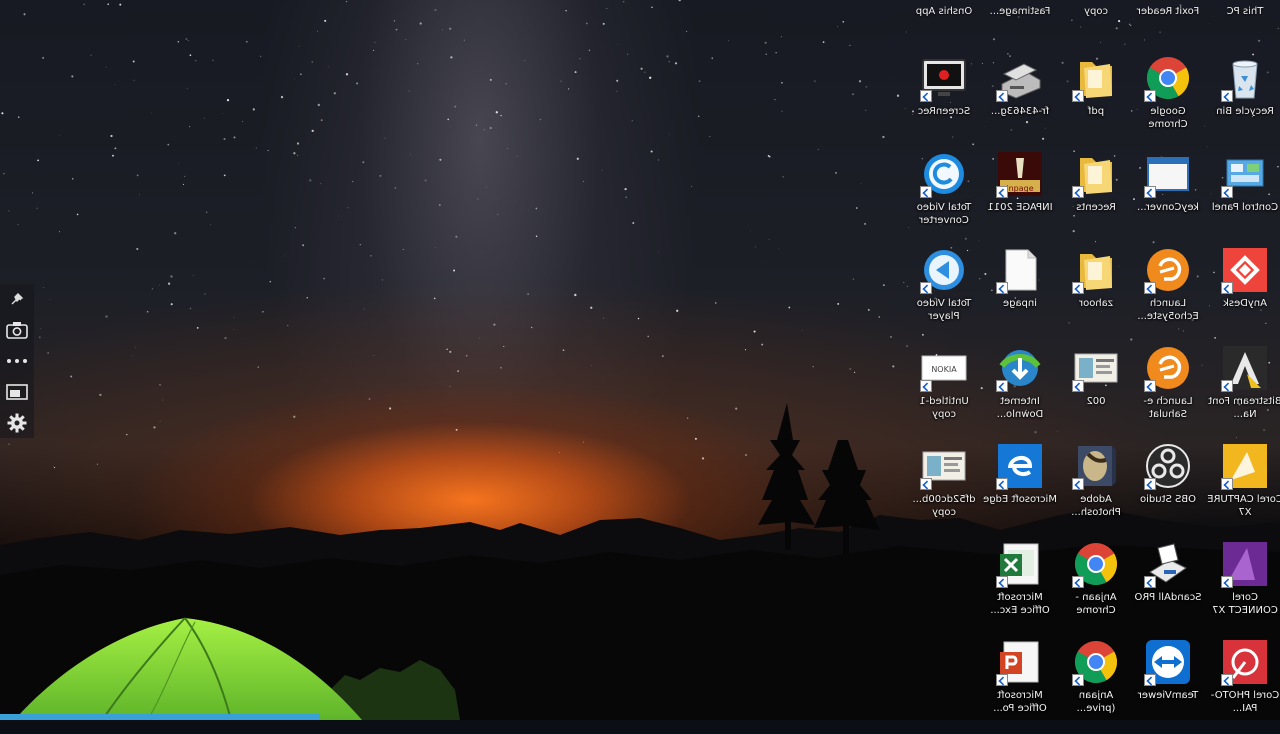 This screenshot has width=1280, height=734. I want to click on desktop-shortcut: Total Video Player, so click(944, 294).